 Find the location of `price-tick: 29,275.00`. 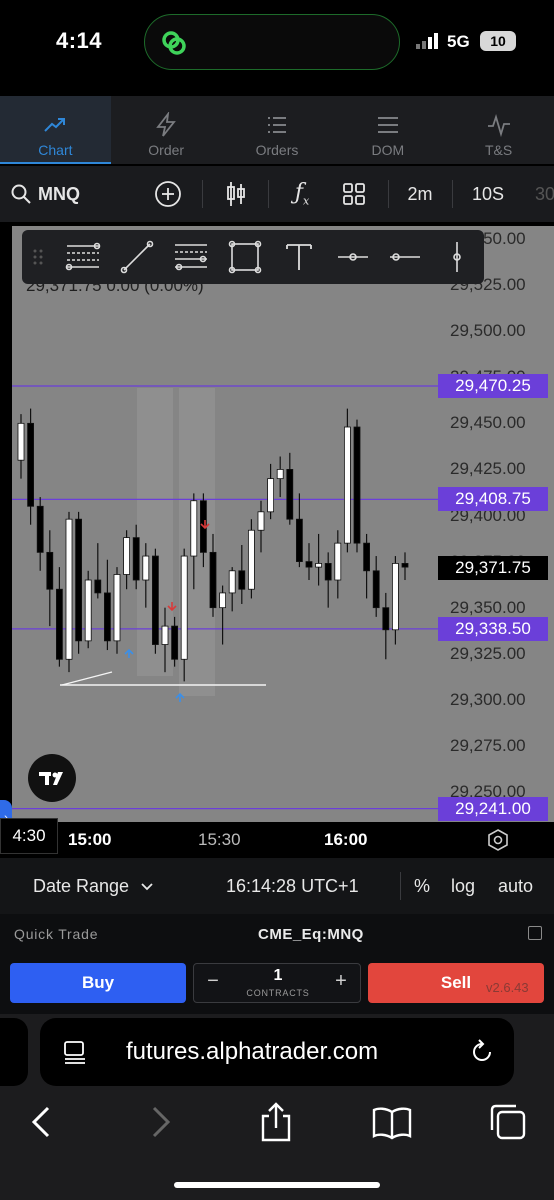

price-tick: 29,275.00 is located at coordinates (488, 745).